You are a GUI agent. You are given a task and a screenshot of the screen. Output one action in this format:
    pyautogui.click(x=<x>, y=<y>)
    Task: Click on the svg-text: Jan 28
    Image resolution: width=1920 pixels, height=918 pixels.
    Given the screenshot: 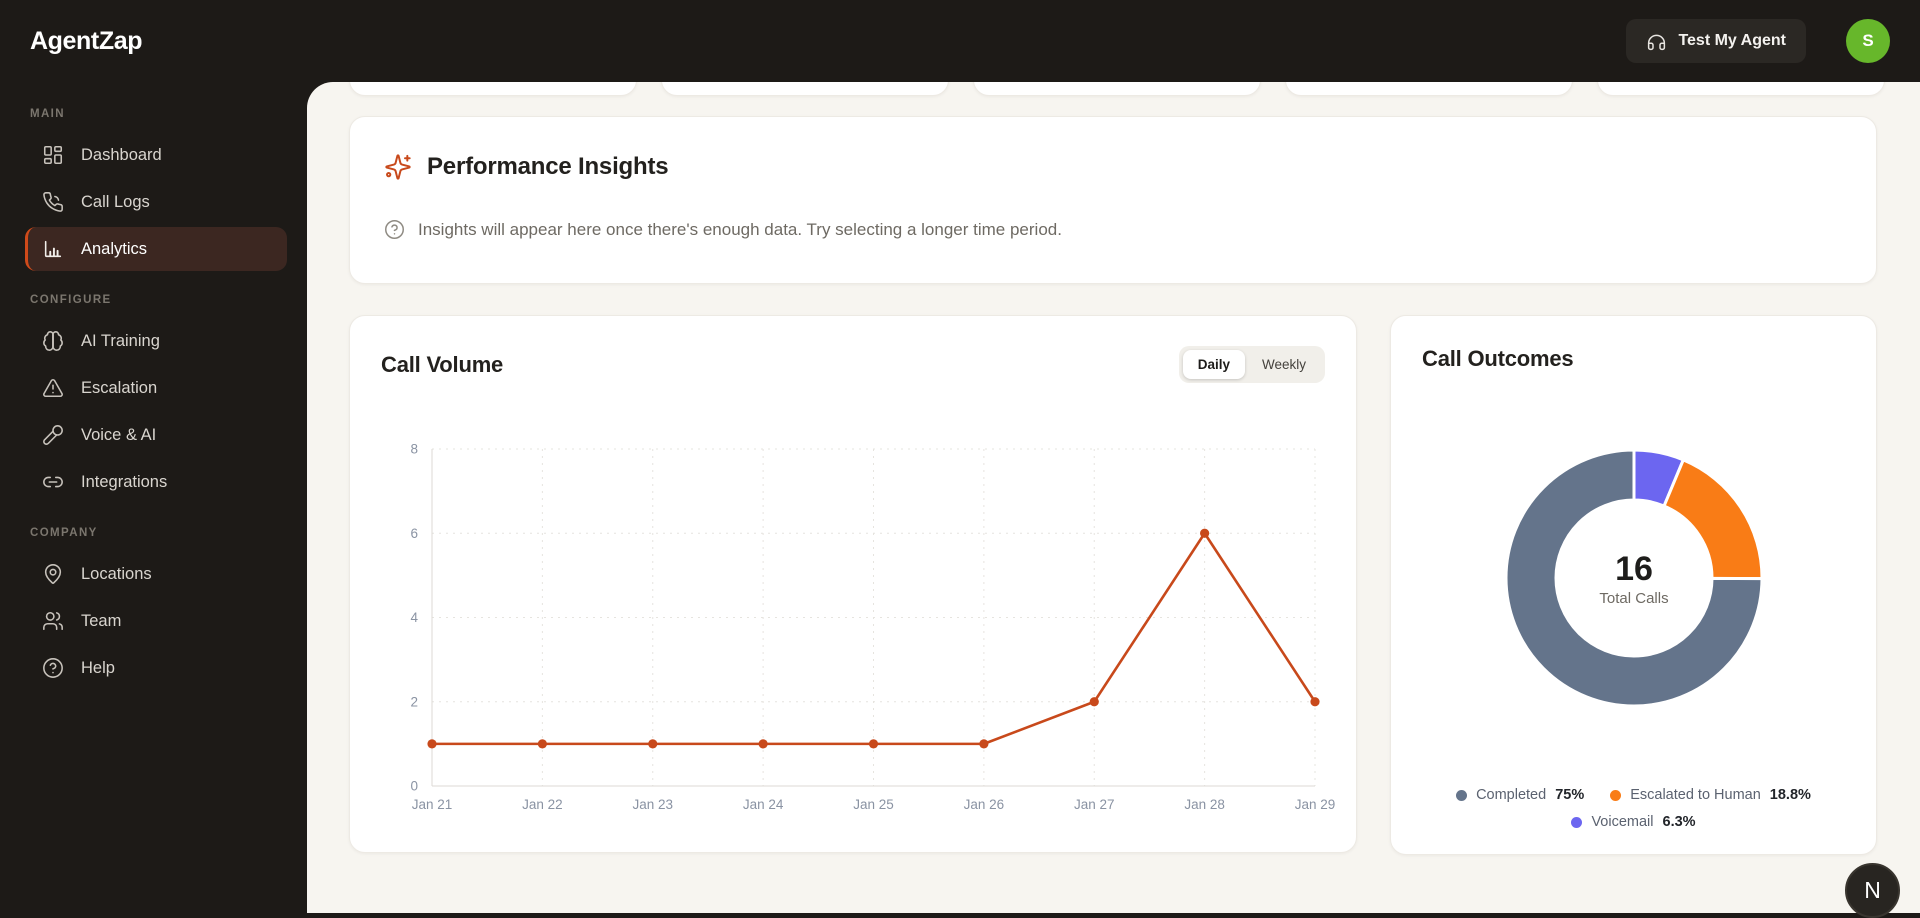 What is the action you would take?
    pyautogui.click(x=1204, y=804)
    